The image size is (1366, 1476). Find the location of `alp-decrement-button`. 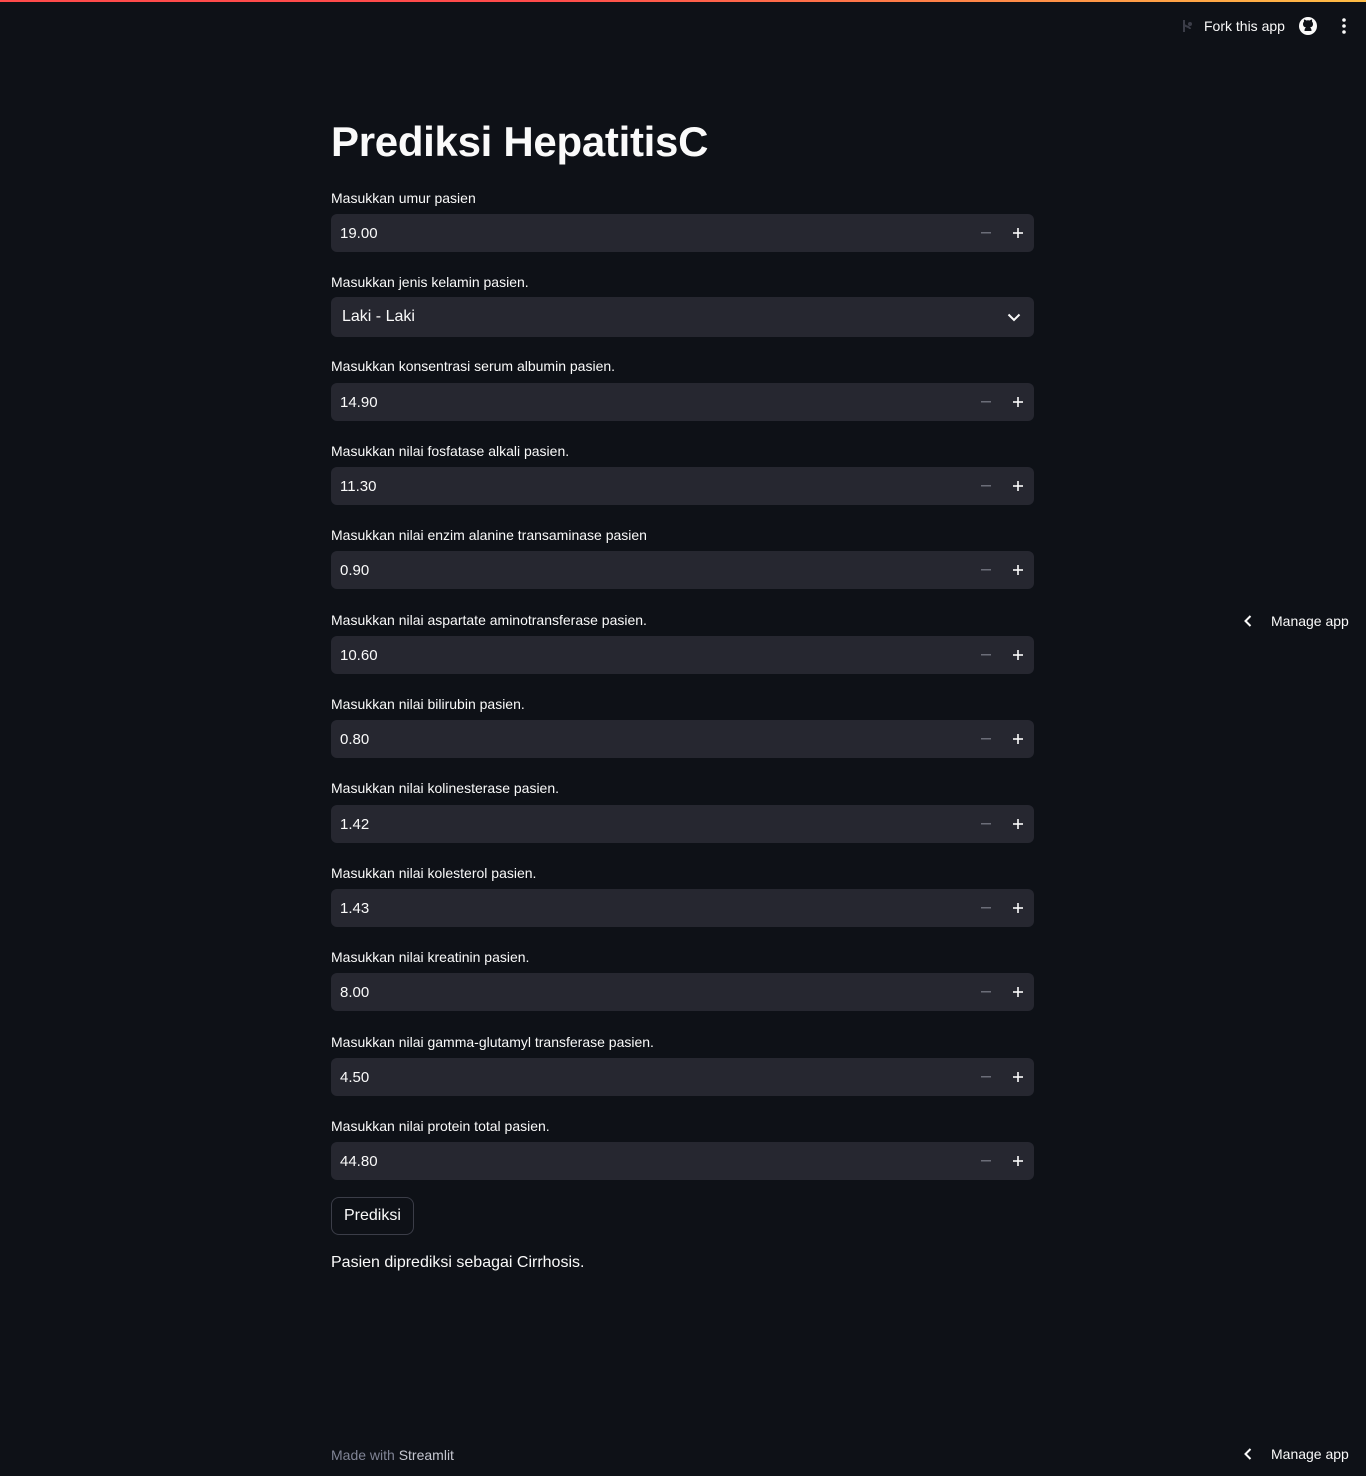

alp-decrement-button is located at coordinates (986, 486).